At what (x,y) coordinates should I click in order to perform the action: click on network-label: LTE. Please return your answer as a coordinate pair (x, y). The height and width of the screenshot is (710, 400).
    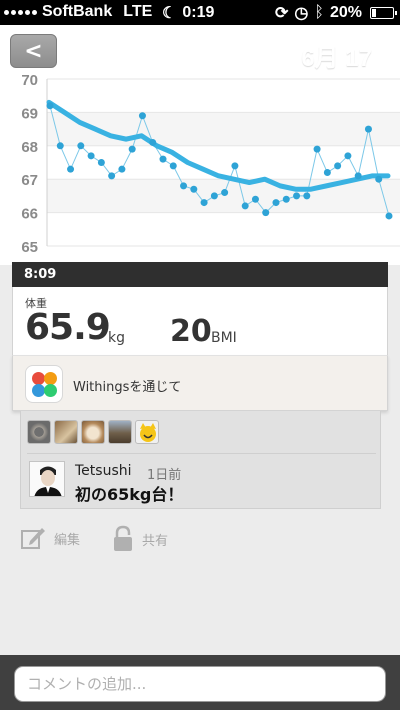
    Looking at the image, I should click on (138, 11).